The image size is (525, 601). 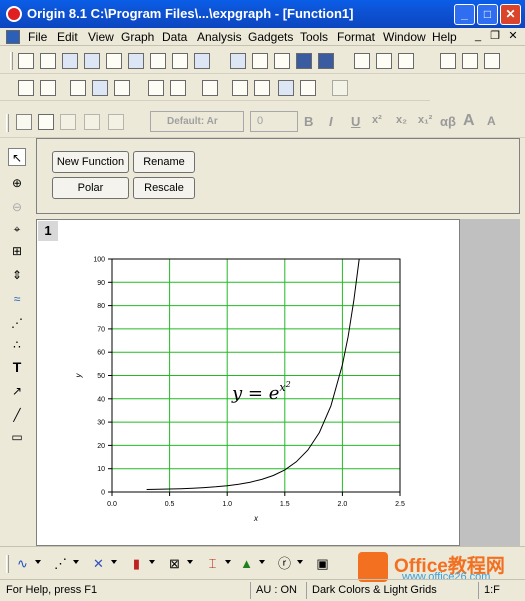 What do you see at coordinates (178, 88) in the screenshot?
I see `add-layer-icon` at bounding box center [178, 88].